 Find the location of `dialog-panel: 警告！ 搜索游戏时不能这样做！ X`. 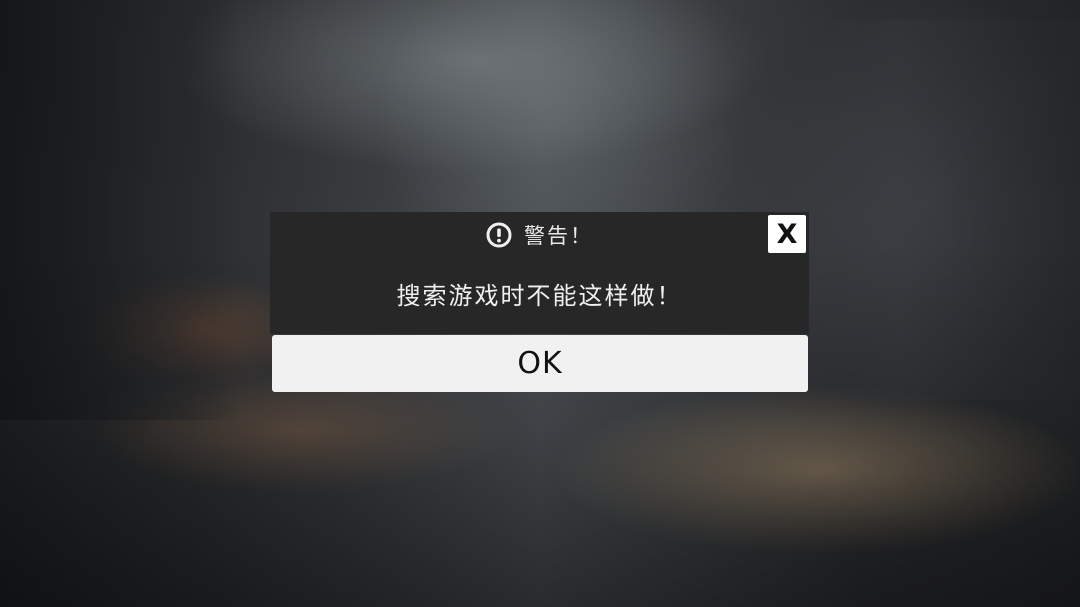

dialog-panel: 警告！ 搜索游戏时不能这样做！ X is located at coordinates (539, 273).